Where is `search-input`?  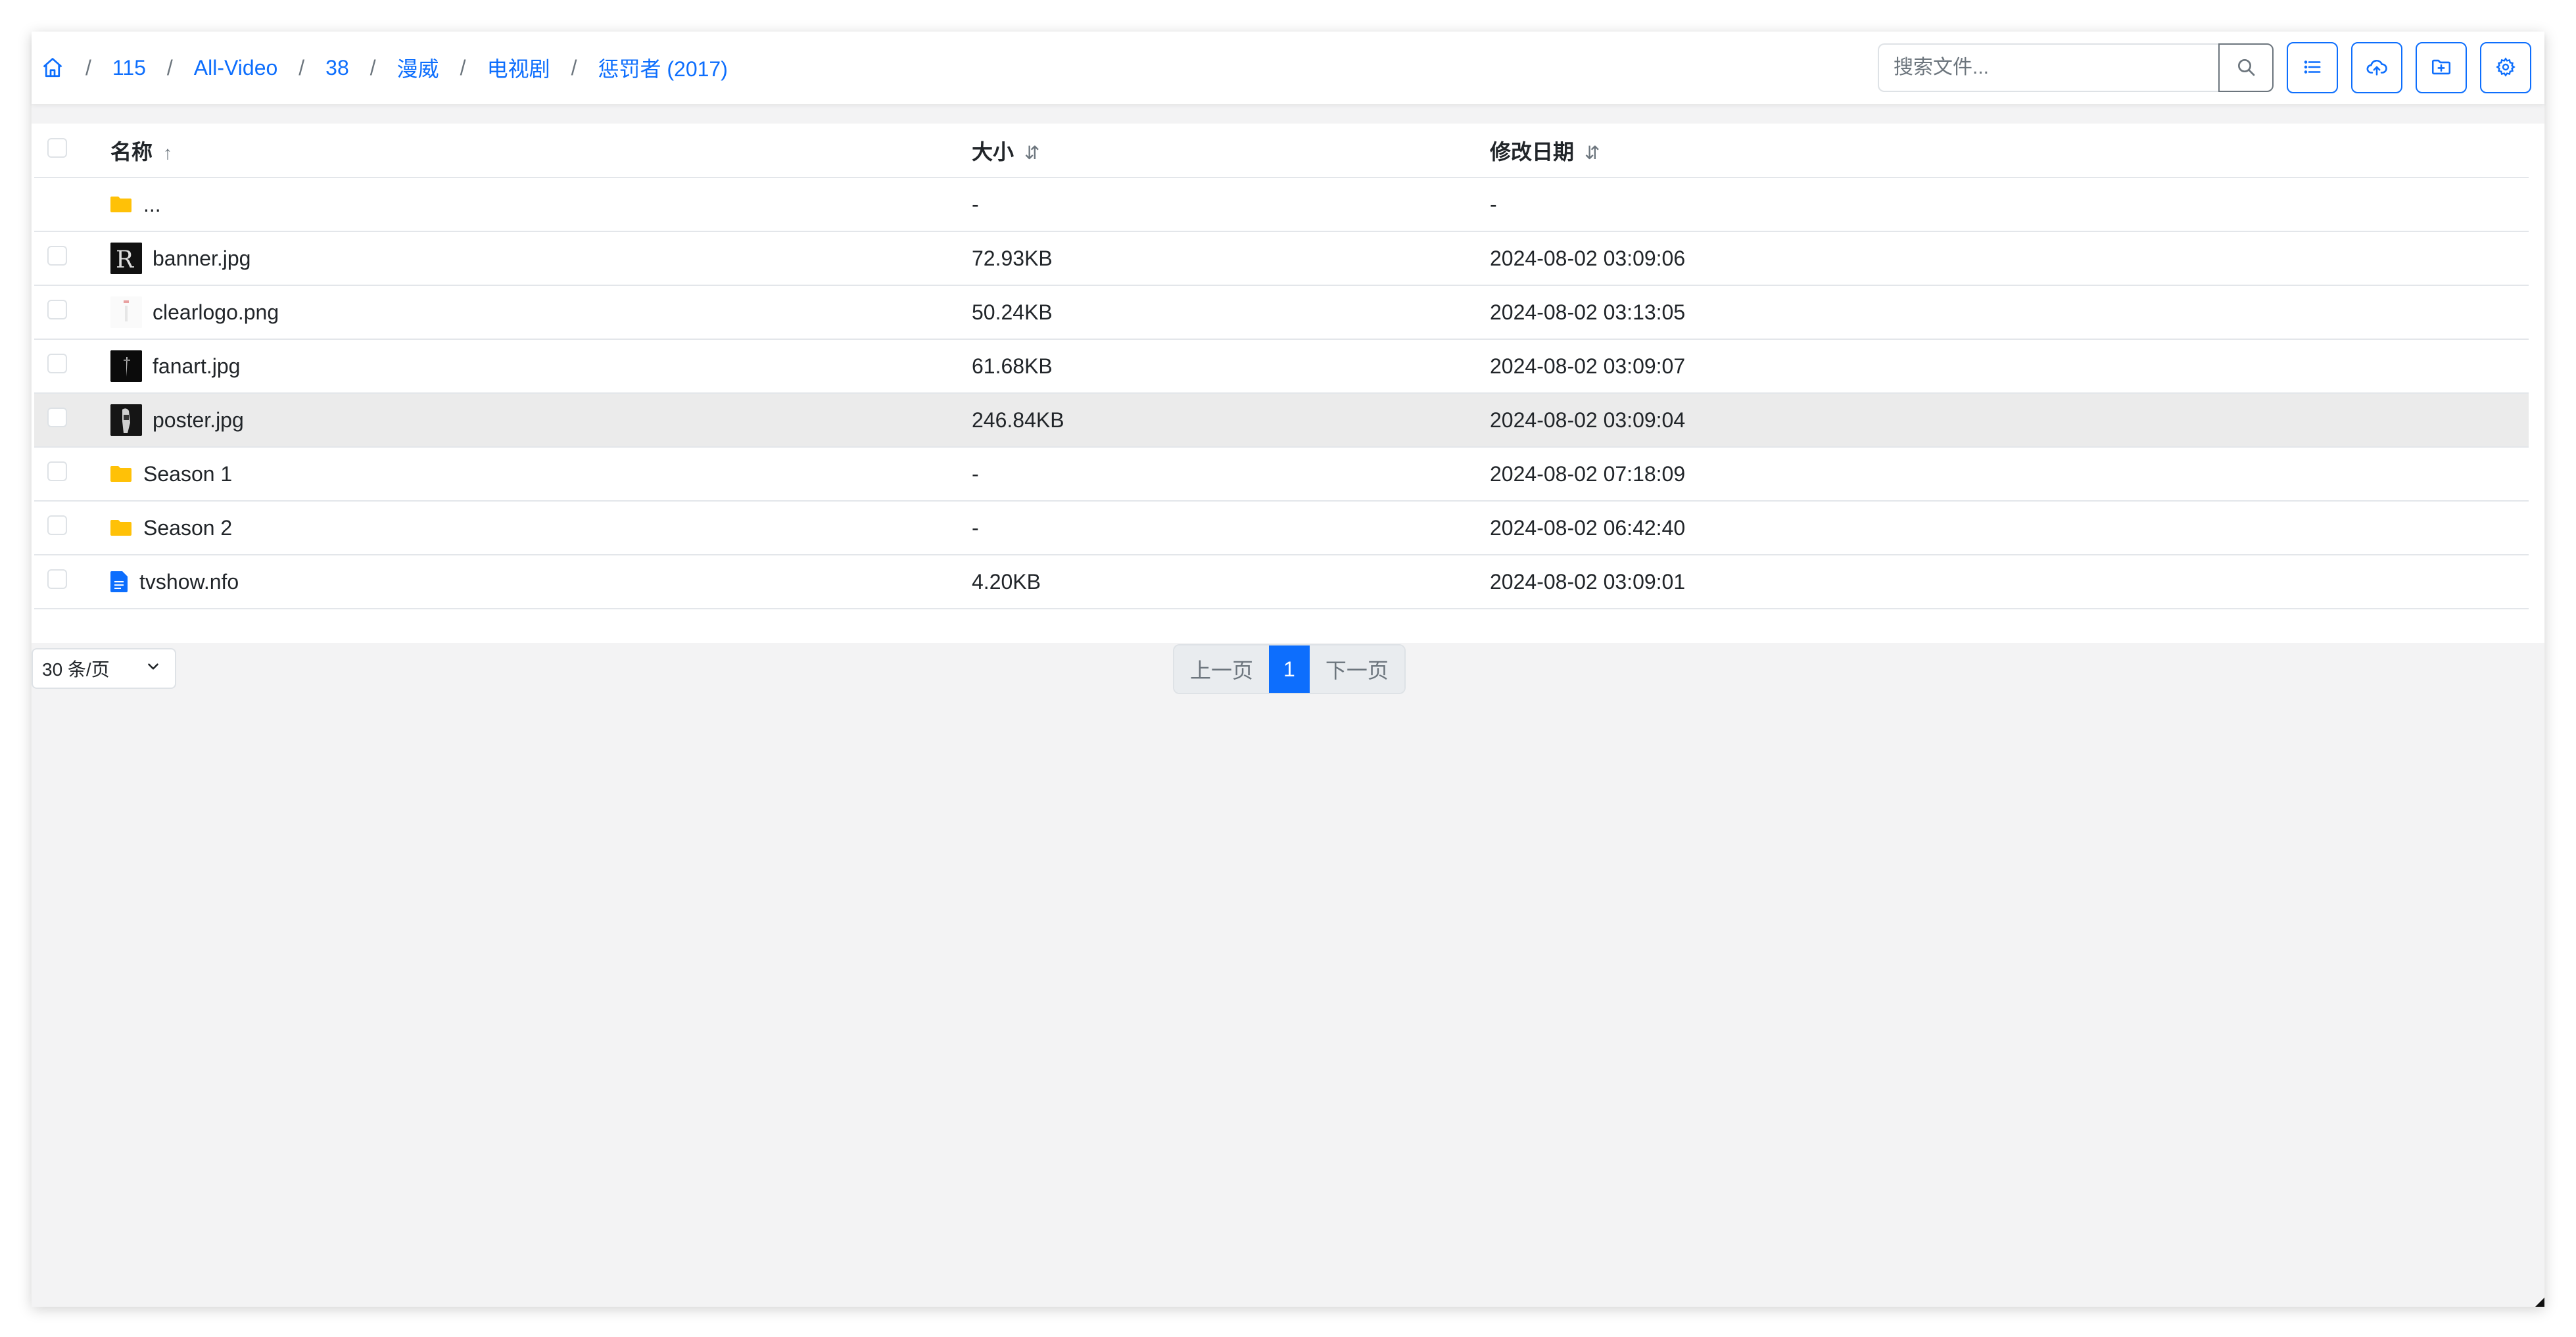
search-input is located at coordinates (2048, 67).